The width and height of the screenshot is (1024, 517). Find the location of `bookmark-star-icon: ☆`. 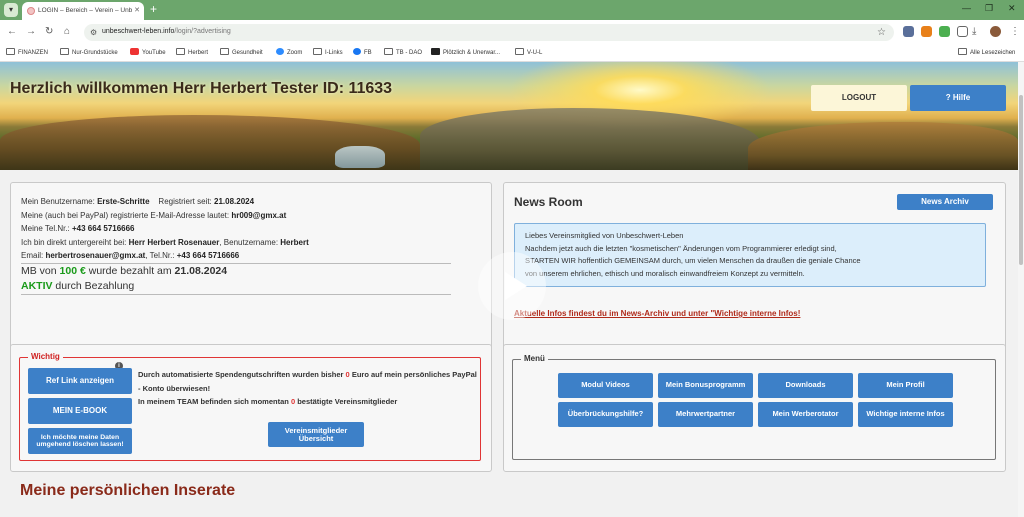

bookmark-star-icon: ☆ is located at coordinates (881, 32).